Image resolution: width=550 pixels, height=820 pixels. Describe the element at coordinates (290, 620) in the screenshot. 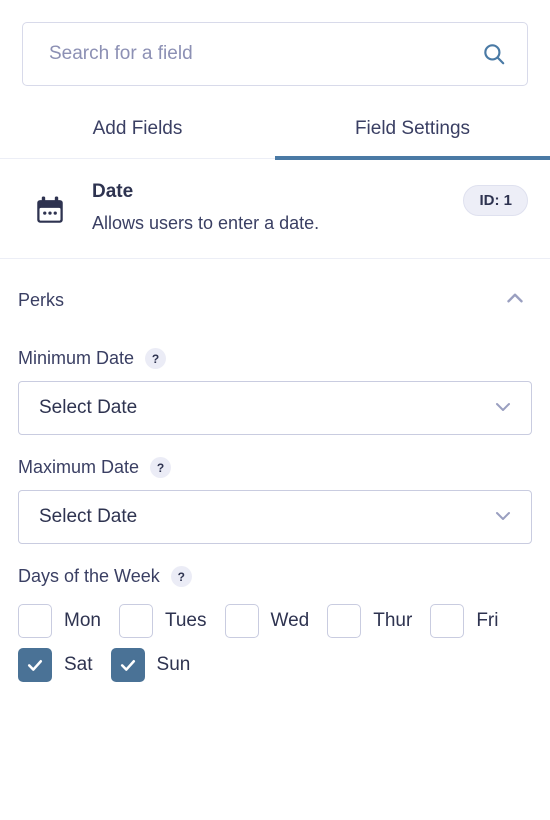

I see `day-label: Wed` at that location.